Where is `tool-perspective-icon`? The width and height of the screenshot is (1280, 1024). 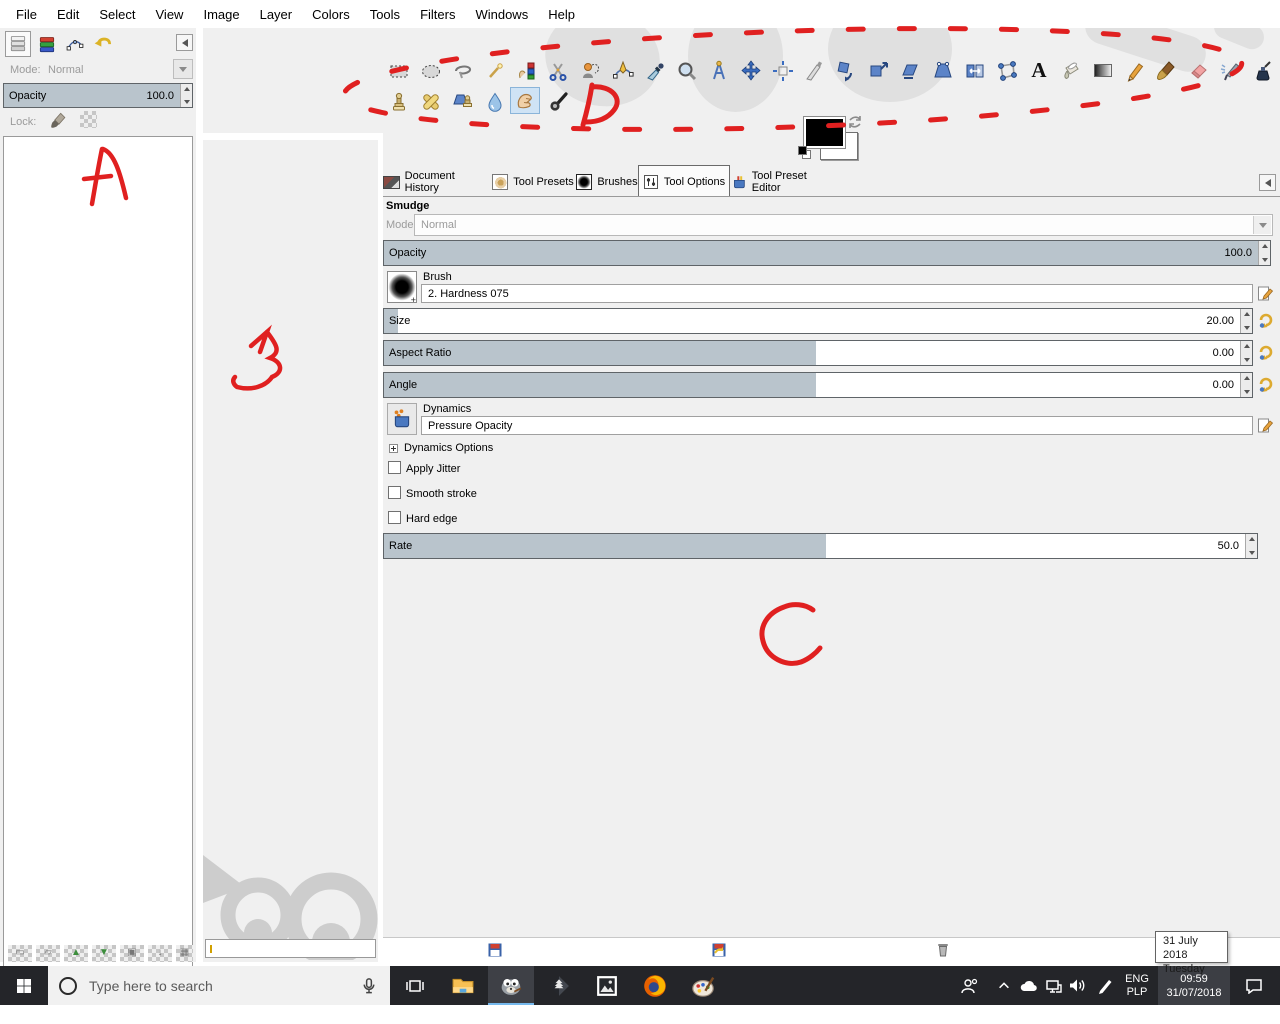
tool-perspective-icon is located at coordinates (943, 70).